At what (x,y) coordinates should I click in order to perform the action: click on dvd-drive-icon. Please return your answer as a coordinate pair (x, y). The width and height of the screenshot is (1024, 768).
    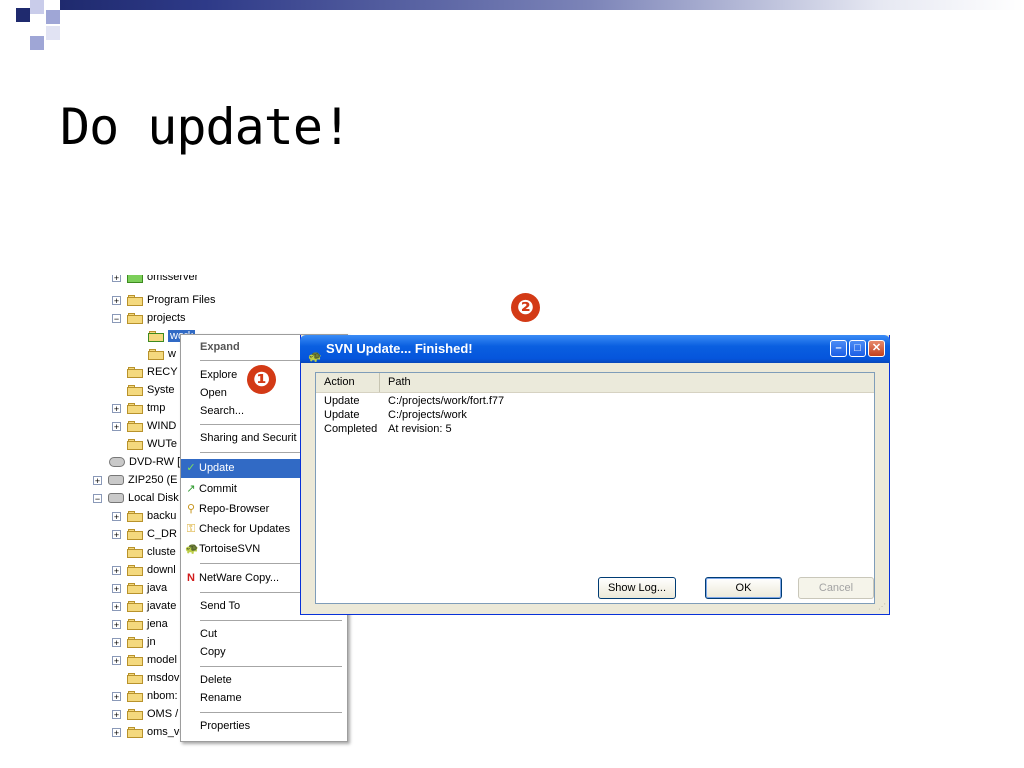
    Looking at the image, I should click on (117, 462).